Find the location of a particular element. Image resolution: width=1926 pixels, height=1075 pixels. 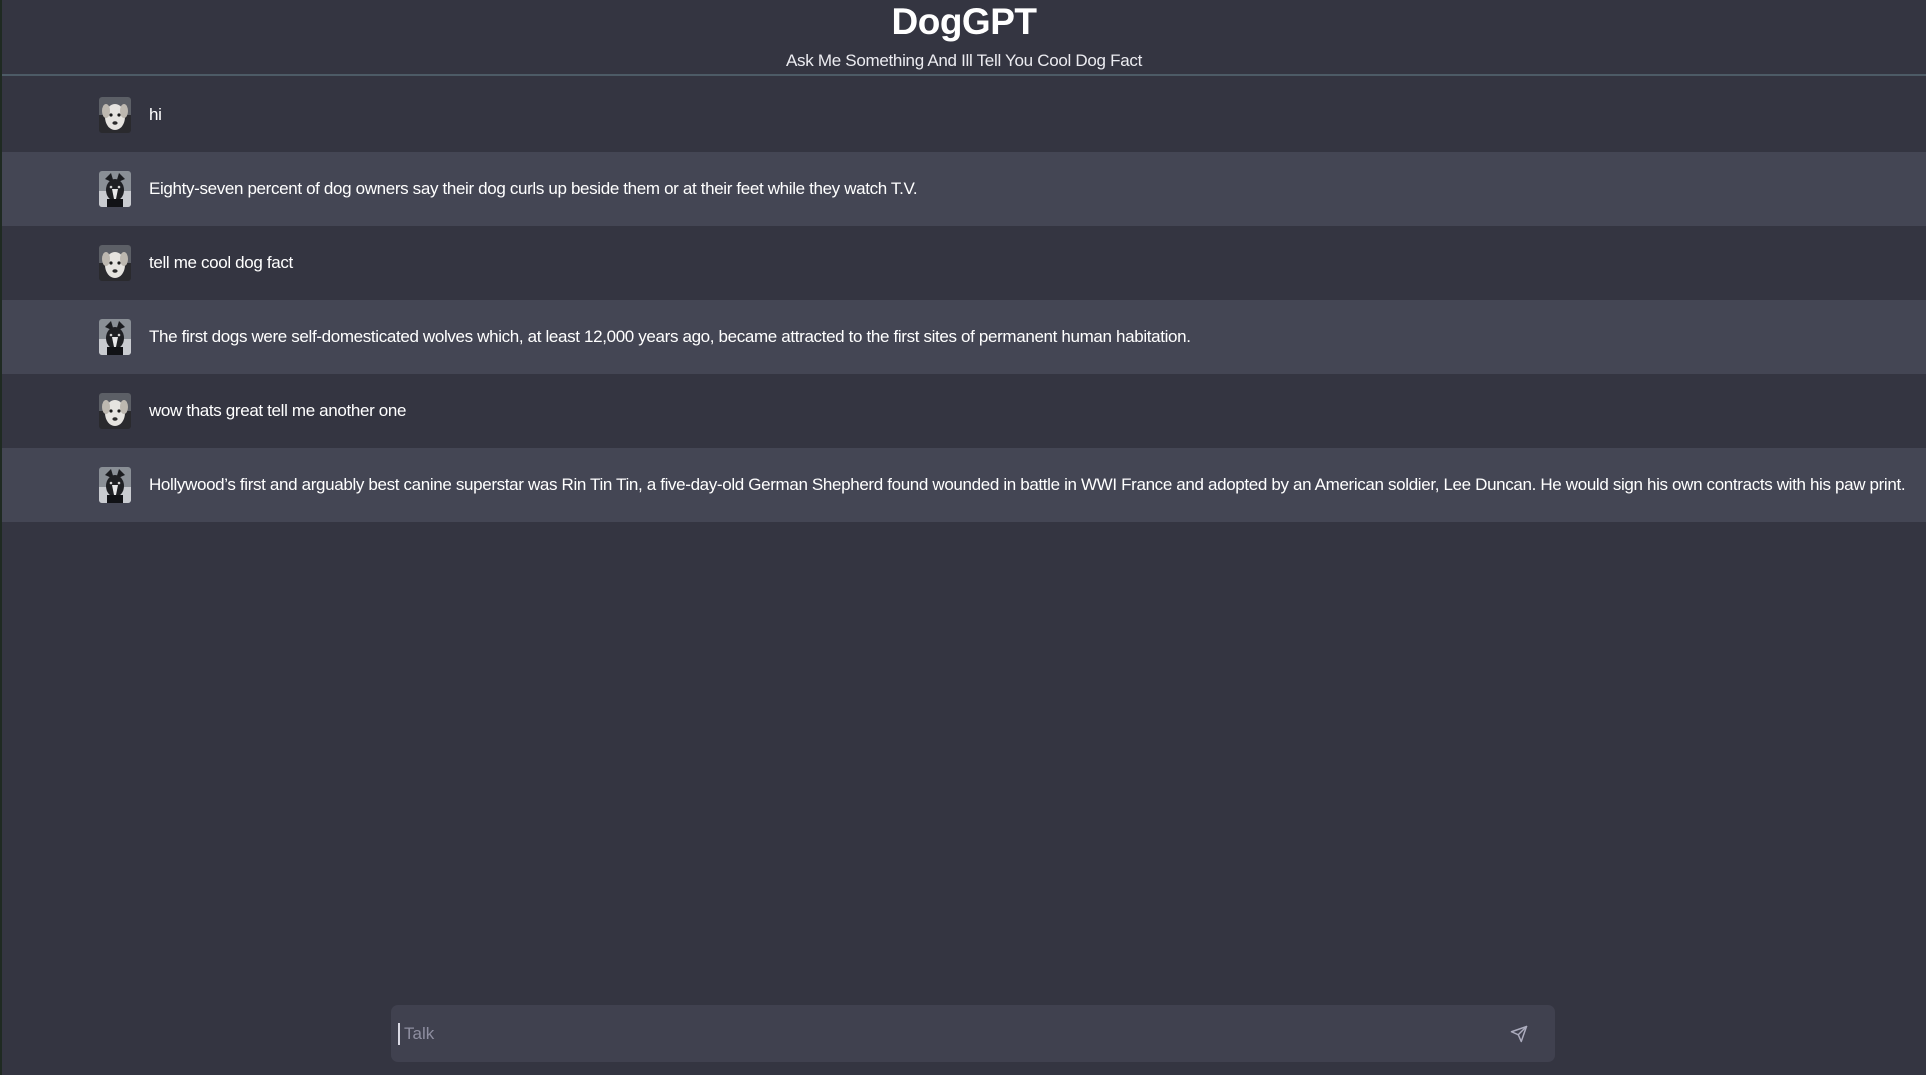

message-text: tell me cool dog fact is located at coordinates (221, 262).